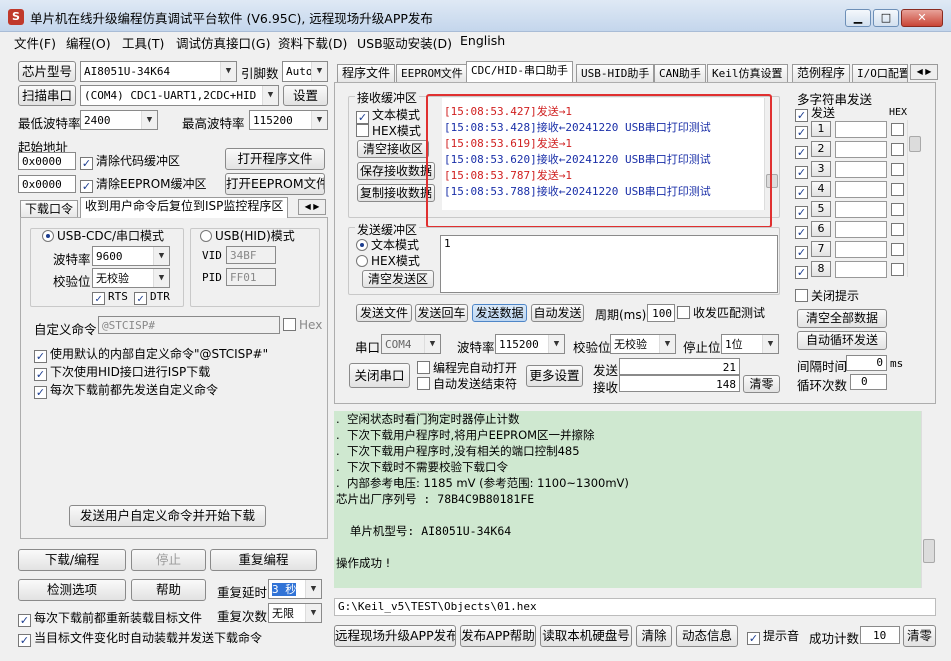 The width and height of the screenshot is (951, 661). What do you see at coordinates (821, 149) in the screenshot?
I see `multi-send-button: 2` at bounding box center [821, 149].